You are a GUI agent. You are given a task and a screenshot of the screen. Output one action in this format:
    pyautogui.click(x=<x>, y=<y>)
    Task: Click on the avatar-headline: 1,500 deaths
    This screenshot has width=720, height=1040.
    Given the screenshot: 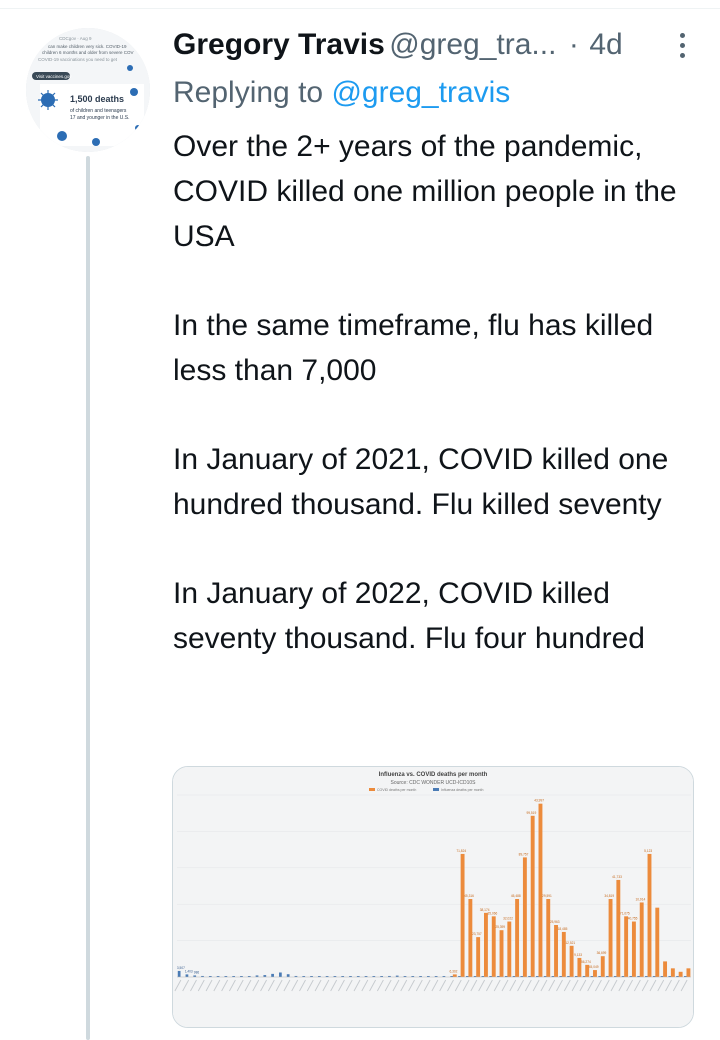 What is the action you would take?
    pyautogui.click(x=97, y=99)
    